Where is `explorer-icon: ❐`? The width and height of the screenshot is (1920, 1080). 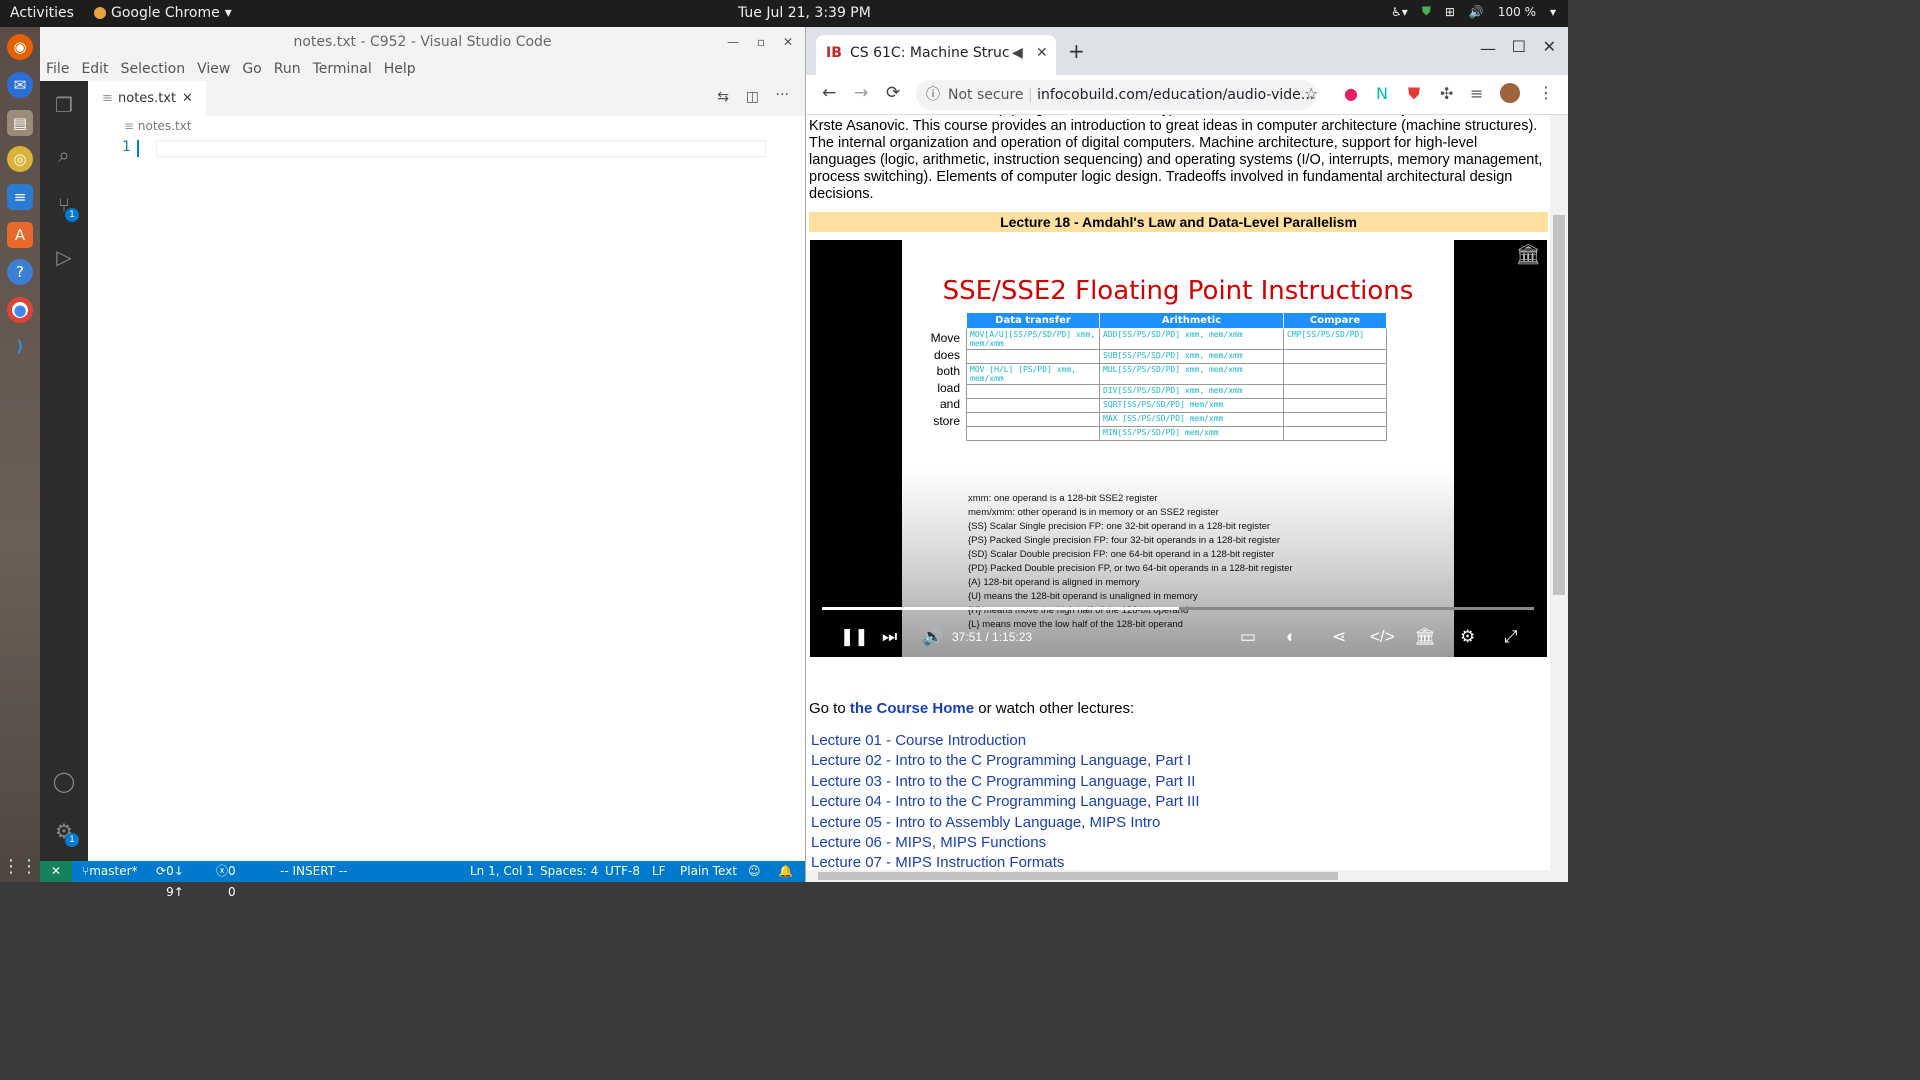
explorer-icon: ❐ is located at coordinates (64, 105).